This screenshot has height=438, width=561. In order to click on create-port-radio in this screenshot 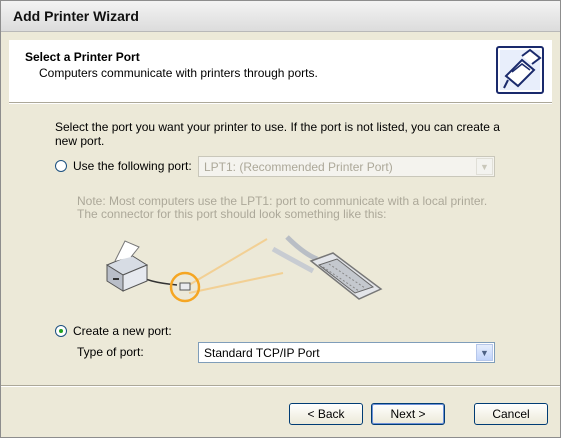, I will do `click(61, 331)`.